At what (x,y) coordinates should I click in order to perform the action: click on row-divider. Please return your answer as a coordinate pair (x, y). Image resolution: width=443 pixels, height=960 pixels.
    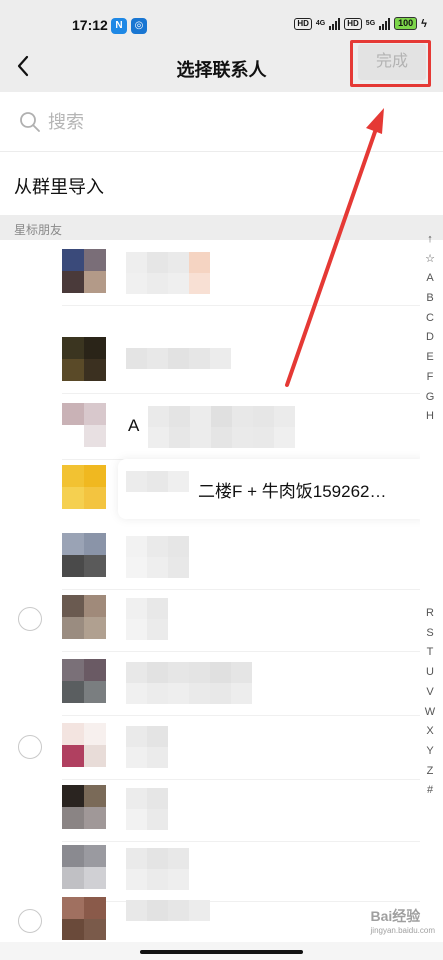
    Looking at the image, I should click on (241, 305).